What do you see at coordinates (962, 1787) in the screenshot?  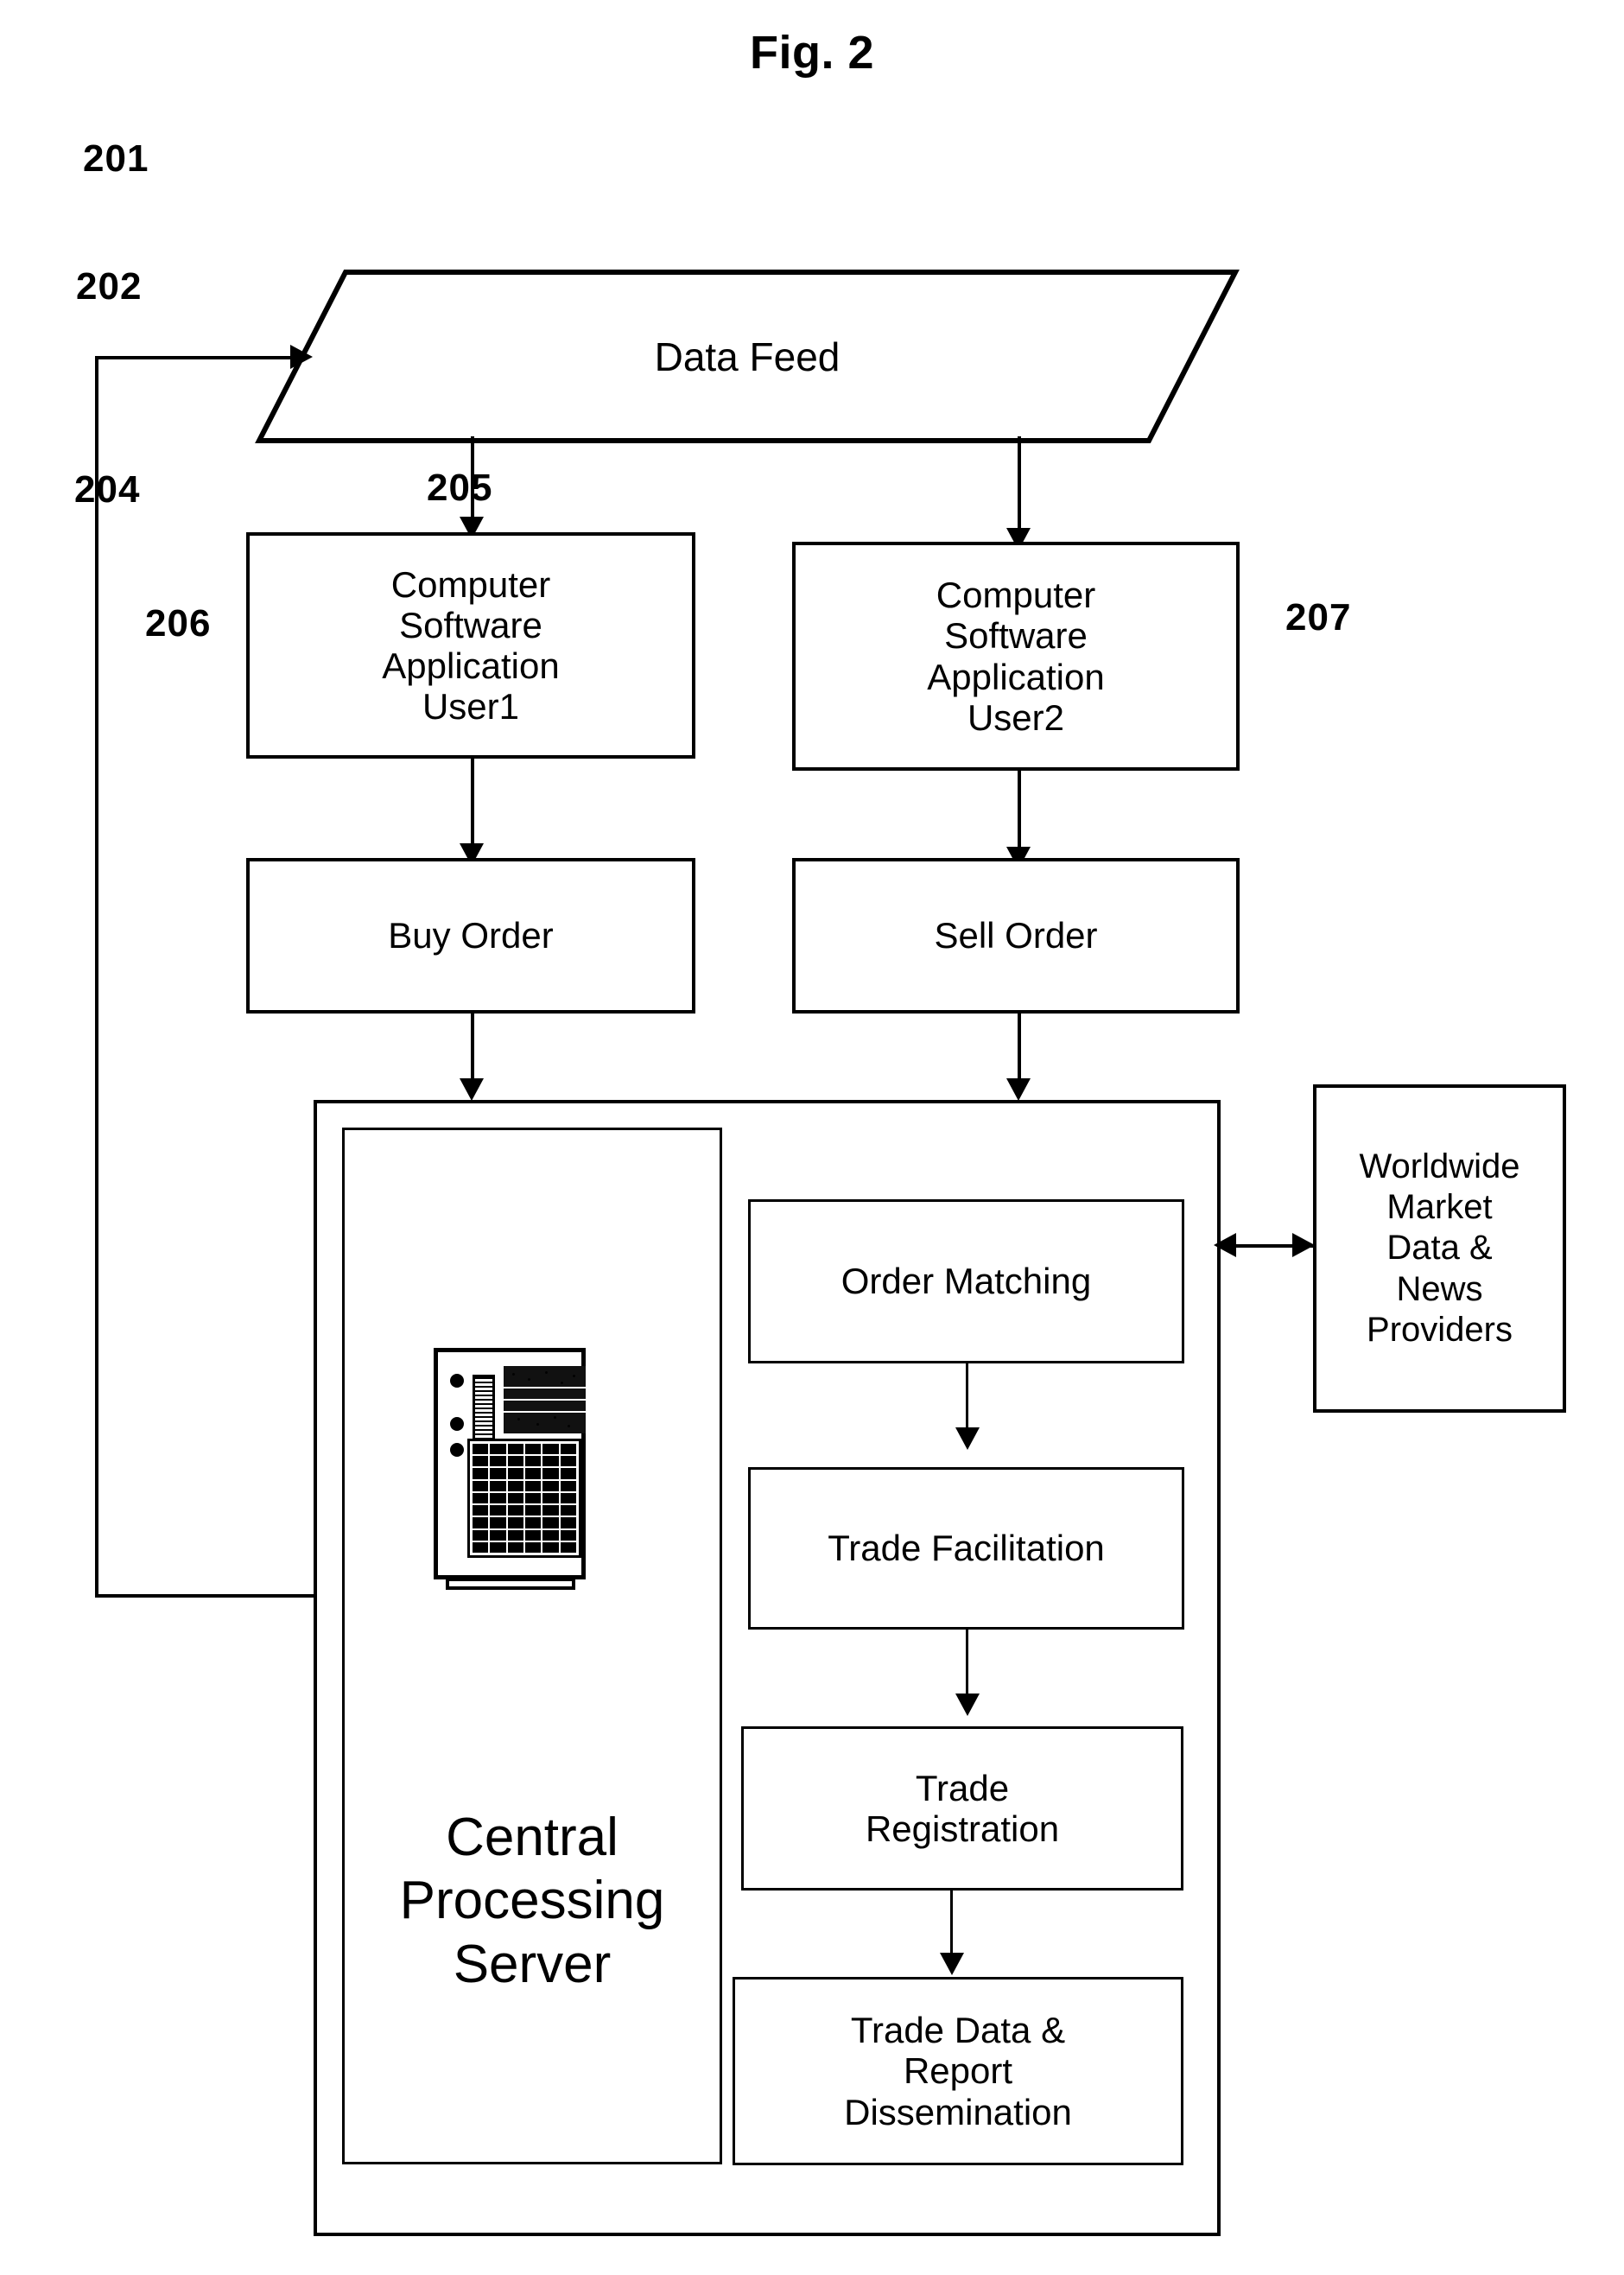 I see `trade-registration-line-1: Trade` at bounding box center [962, 1787].